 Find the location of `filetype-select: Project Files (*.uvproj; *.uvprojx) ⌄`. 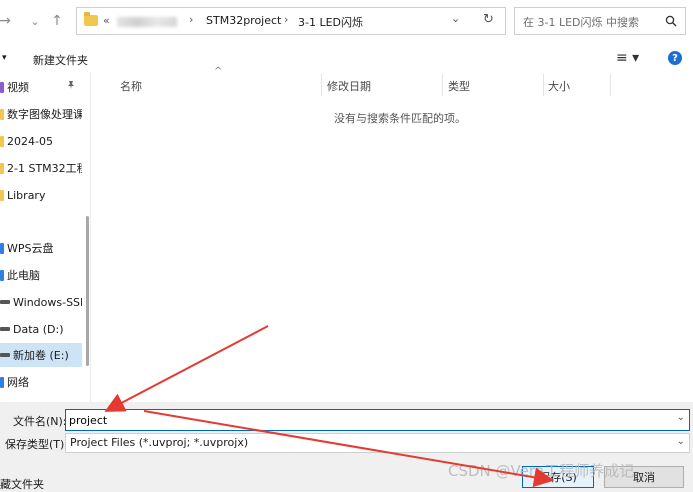

filetype-select: Project Files (*.uvproj; *.uvprojx) ⌄ is located at coordinates (377, 443).